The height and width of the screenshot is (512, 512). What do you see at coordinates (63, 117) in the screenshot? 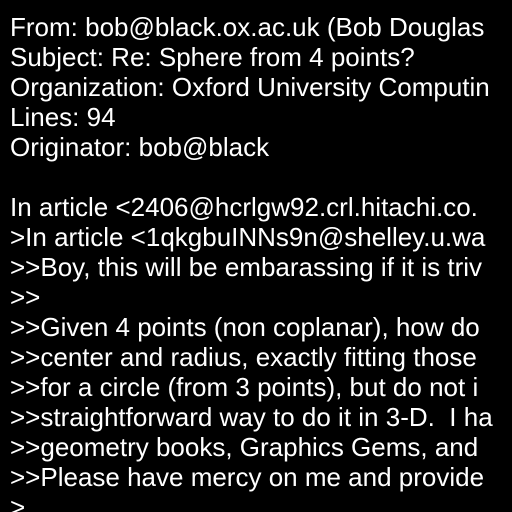
I see `header-lines: Lines: 94` at bounding box center [63, 117].